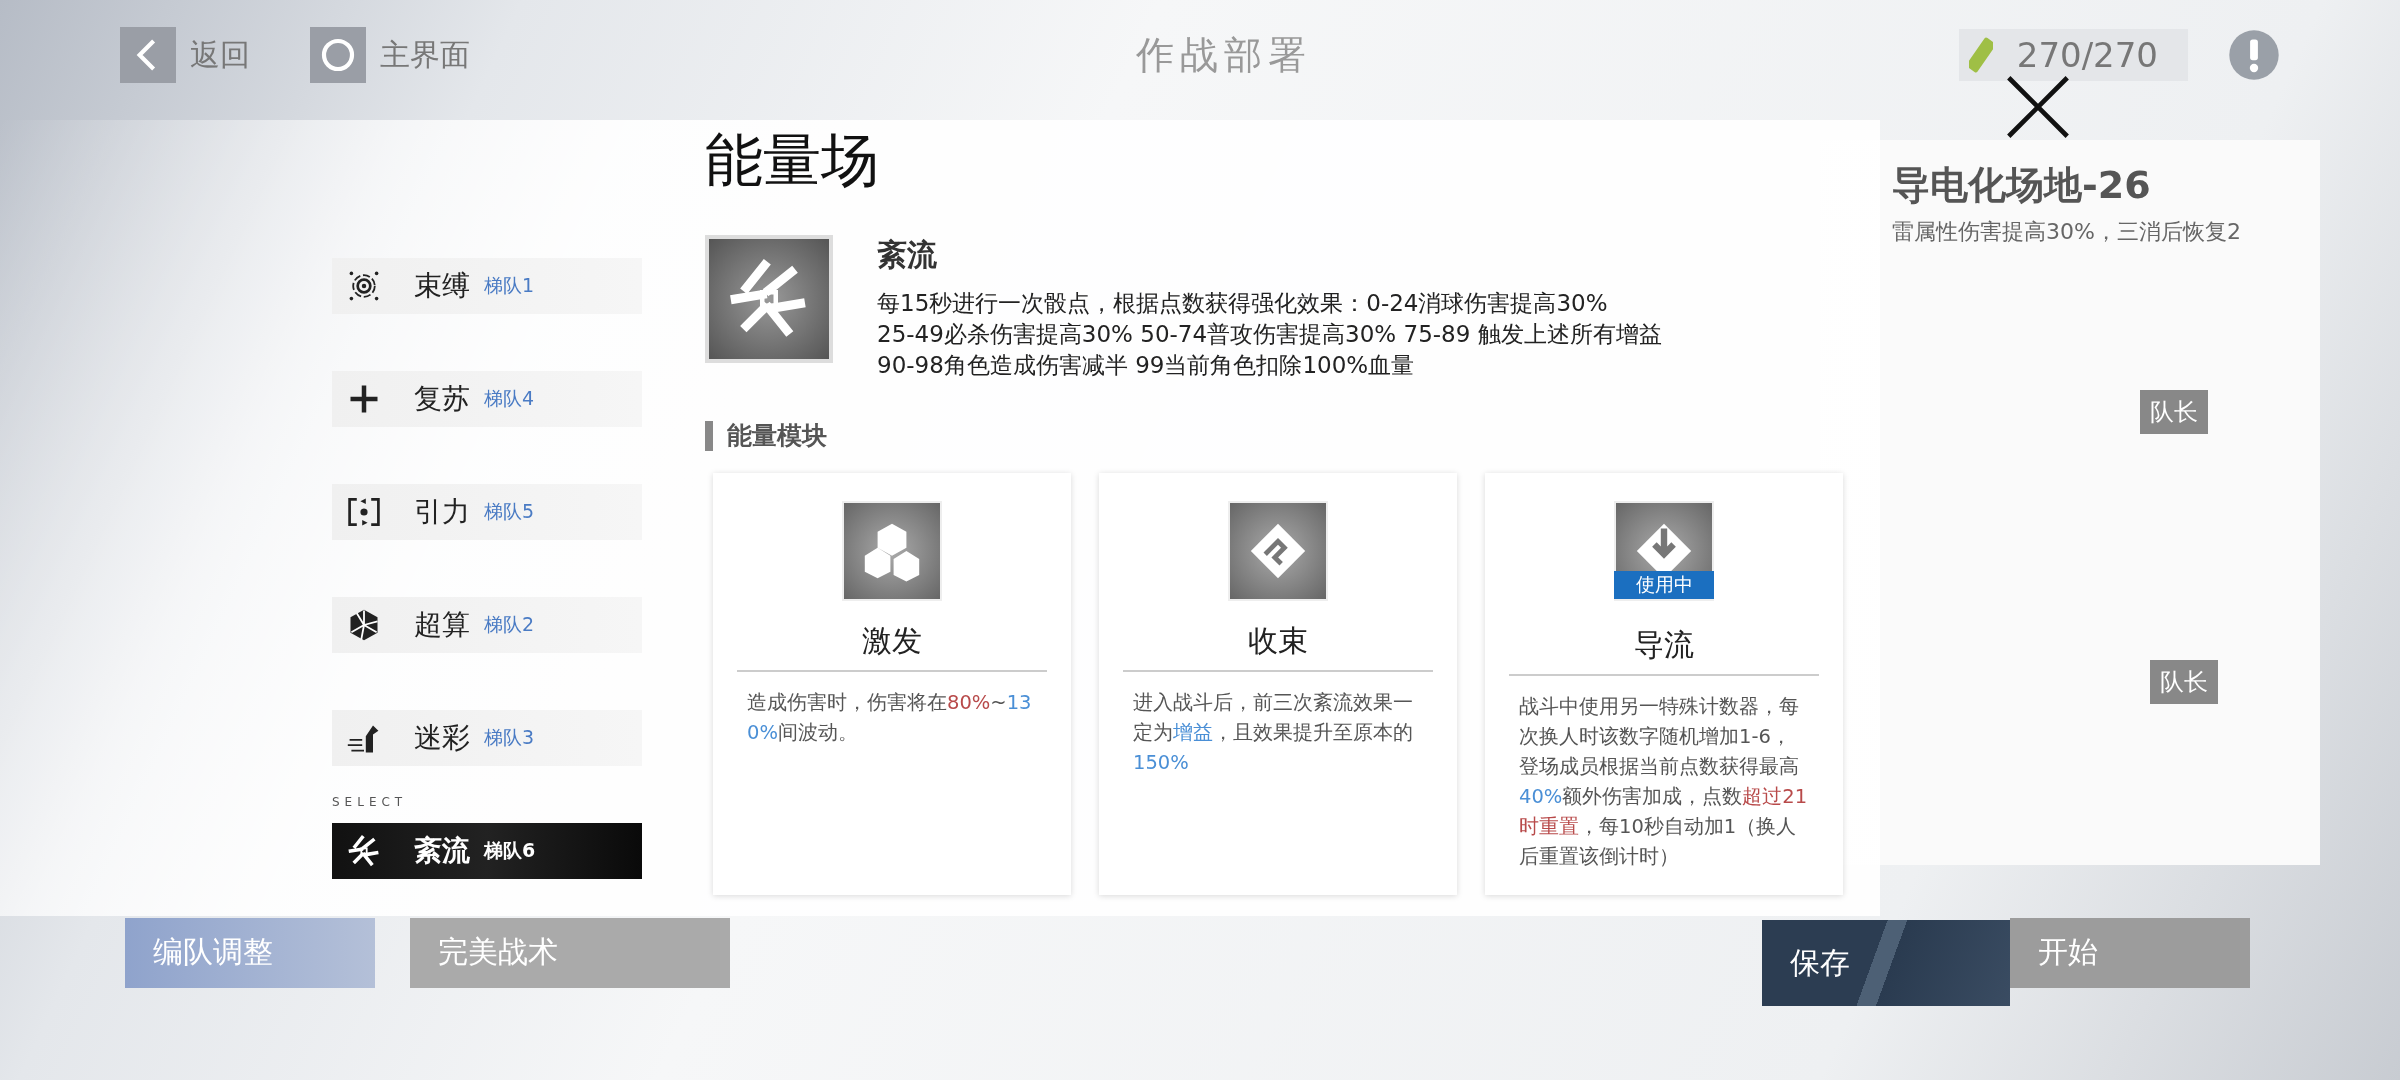 This screenshot has width=2400, height=1080. What do you see at coordinates (792, 160) in the screenshot?
I see `dialog-title: 能量场` at bounding box center [792, 160].